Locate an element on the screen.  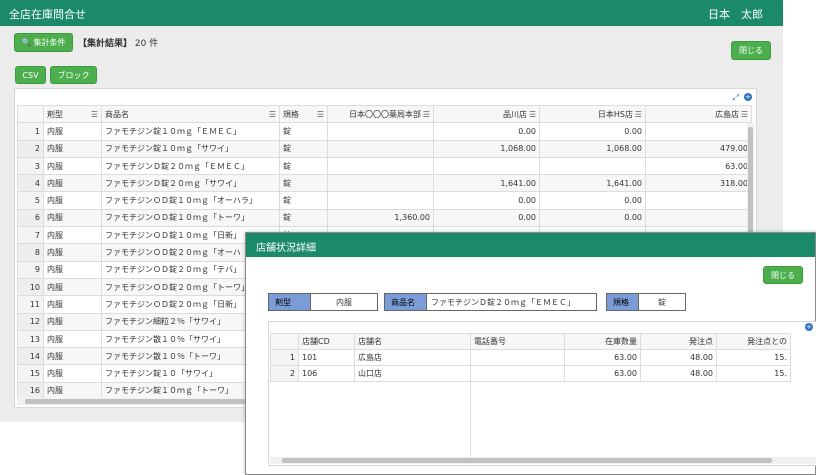
column-header: 広島店 ☰ is located at coordinates (698, 114).